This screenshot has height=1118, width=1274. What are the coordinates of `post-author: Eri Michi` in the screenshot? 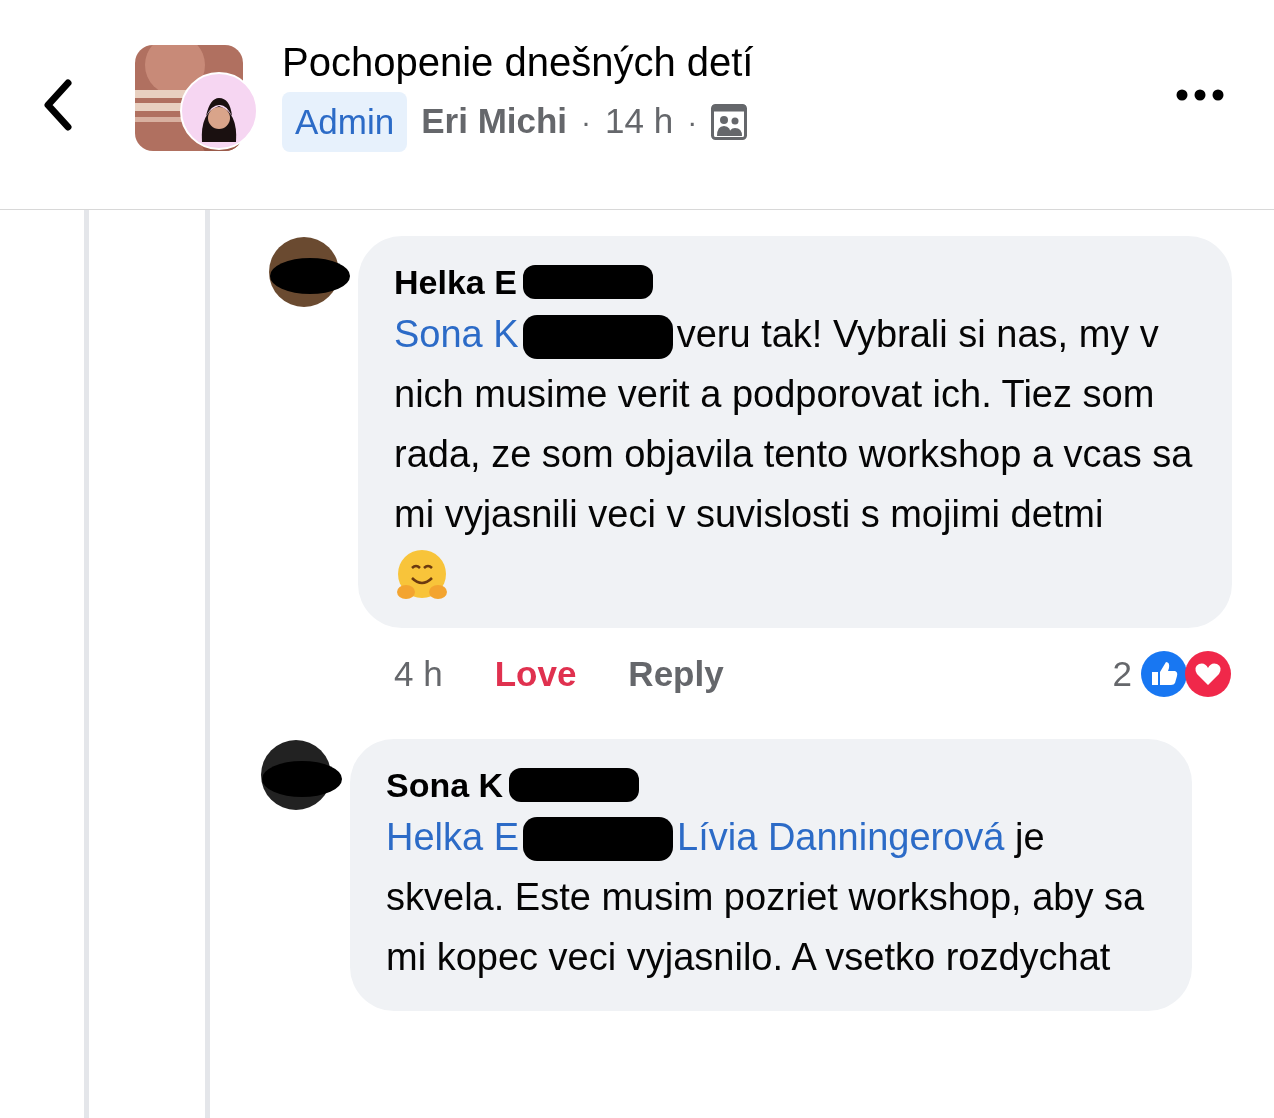 It's located at (494, 121).